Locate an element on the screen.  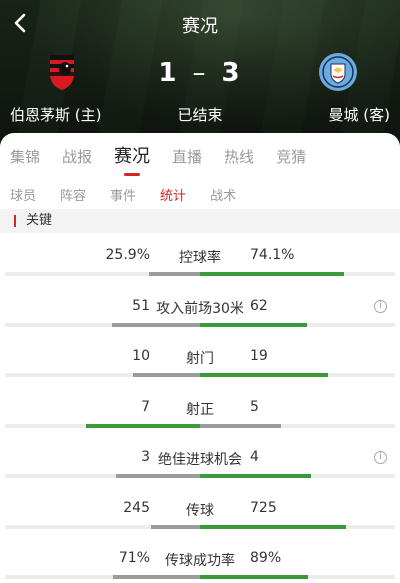
stat-row-passes: 245 传球 725 is located at coordinates (200, 525).